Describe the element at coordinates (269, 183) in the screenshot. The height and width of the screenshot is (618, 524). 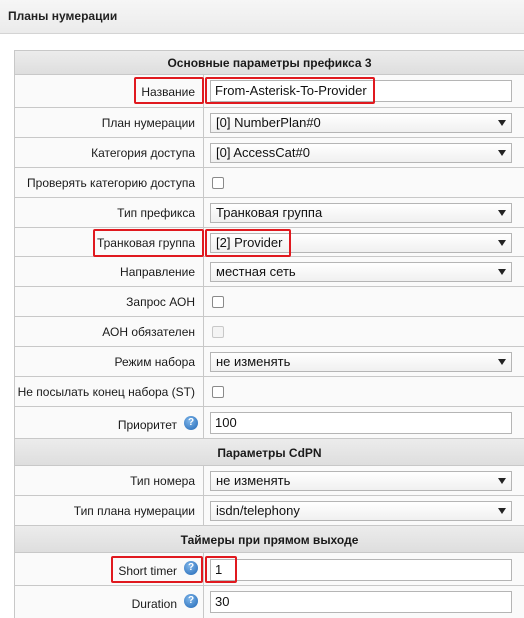
I see `row-check-access-category: Проверять категорию доступа` at that location.